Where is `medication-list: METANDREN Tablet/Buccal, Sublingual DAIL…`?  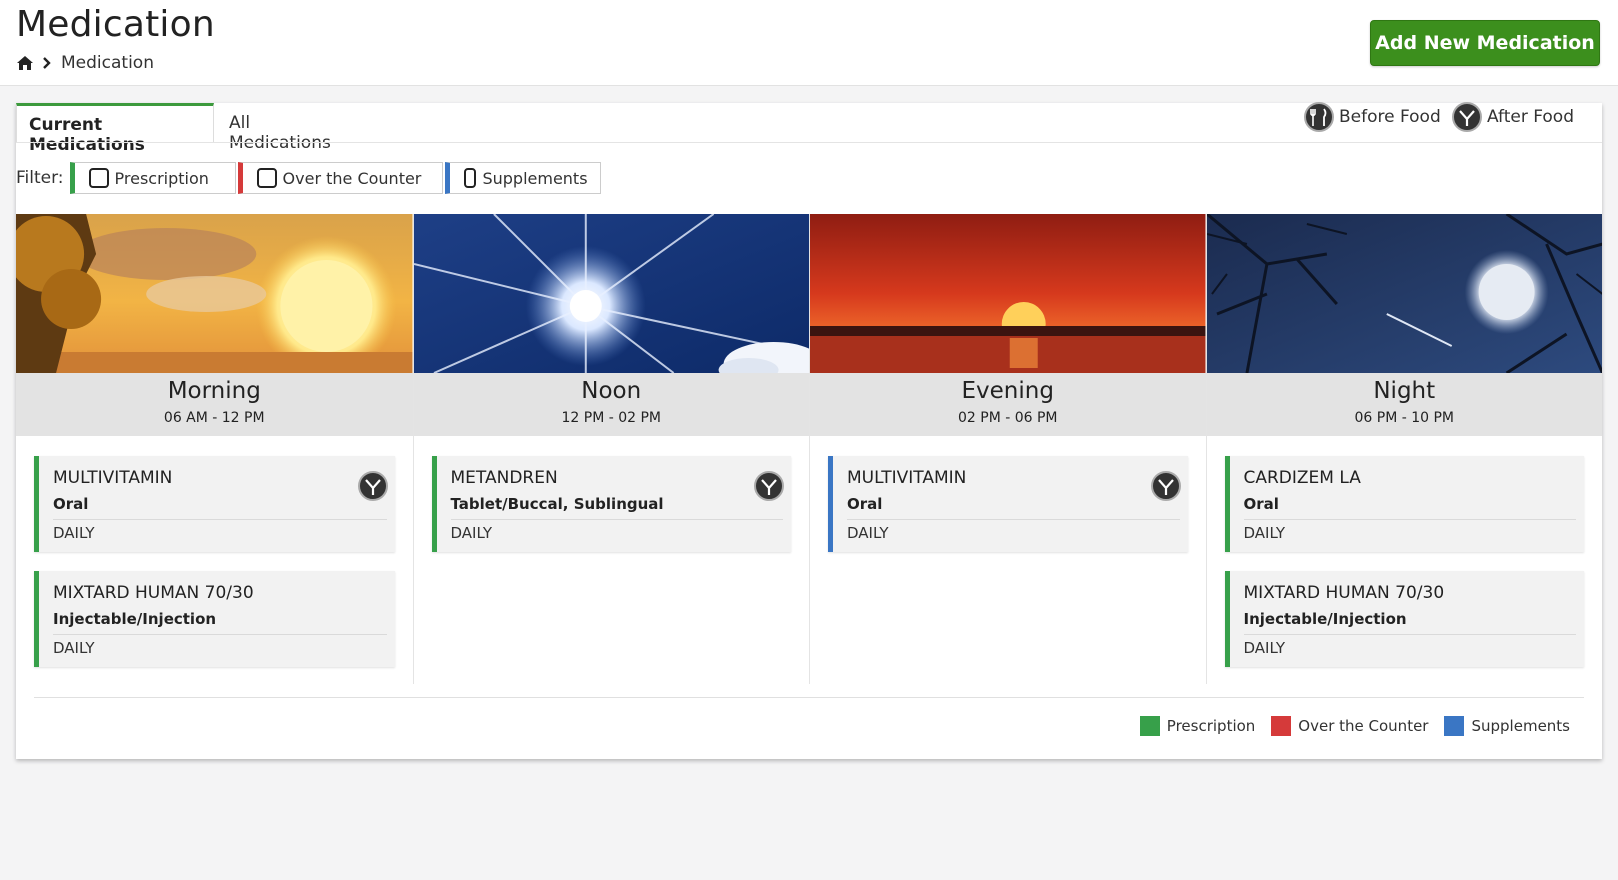
medication-list: METANDREN Tablet/Buccal, Sublingual DAIL… is located at coordinates (612, 494).